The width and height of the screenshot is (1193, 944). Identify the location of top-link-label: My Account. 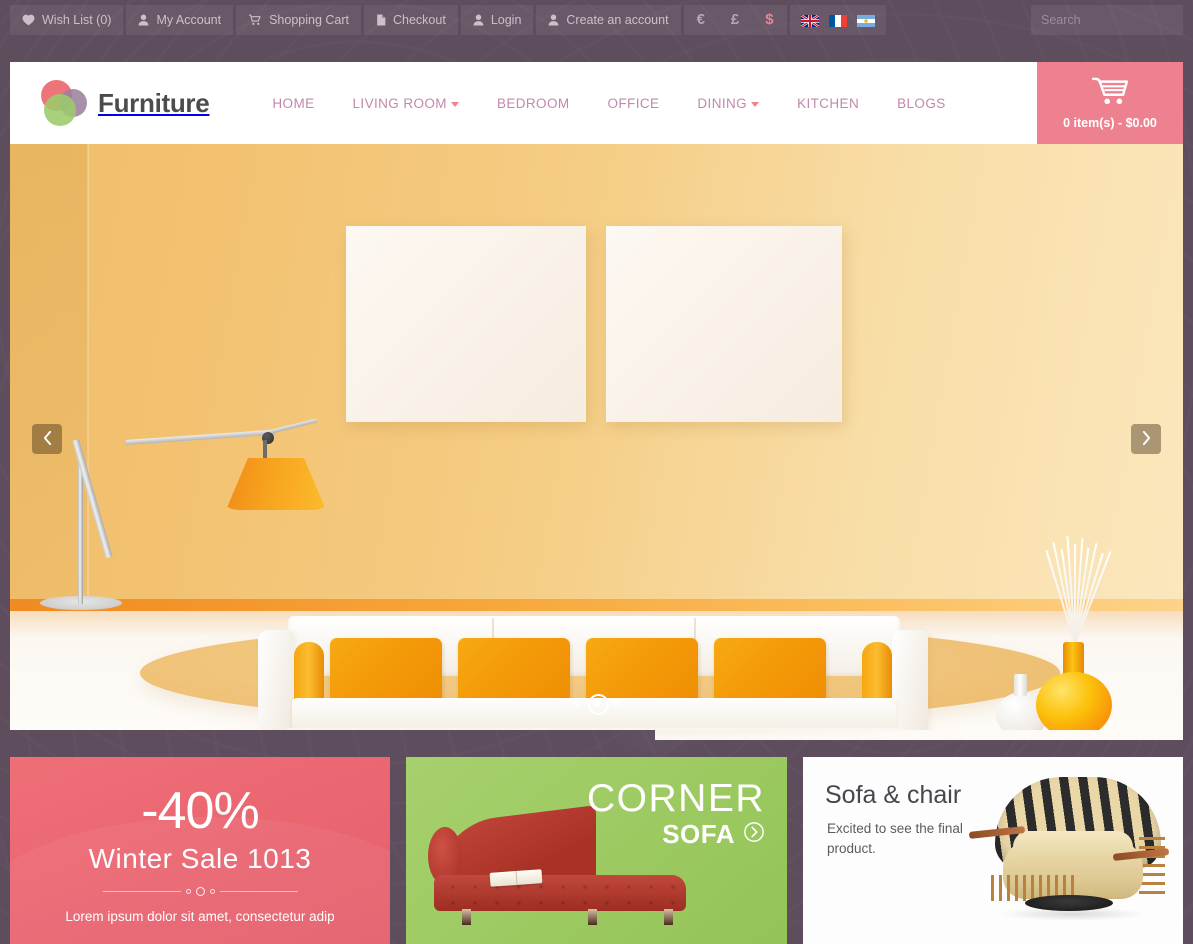
(189, 20).